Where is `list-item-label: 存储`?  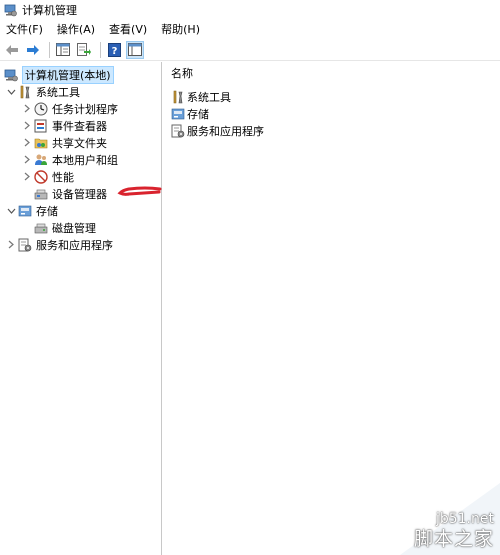
list-item-label: 存储 is located at coordinates (198, 114).